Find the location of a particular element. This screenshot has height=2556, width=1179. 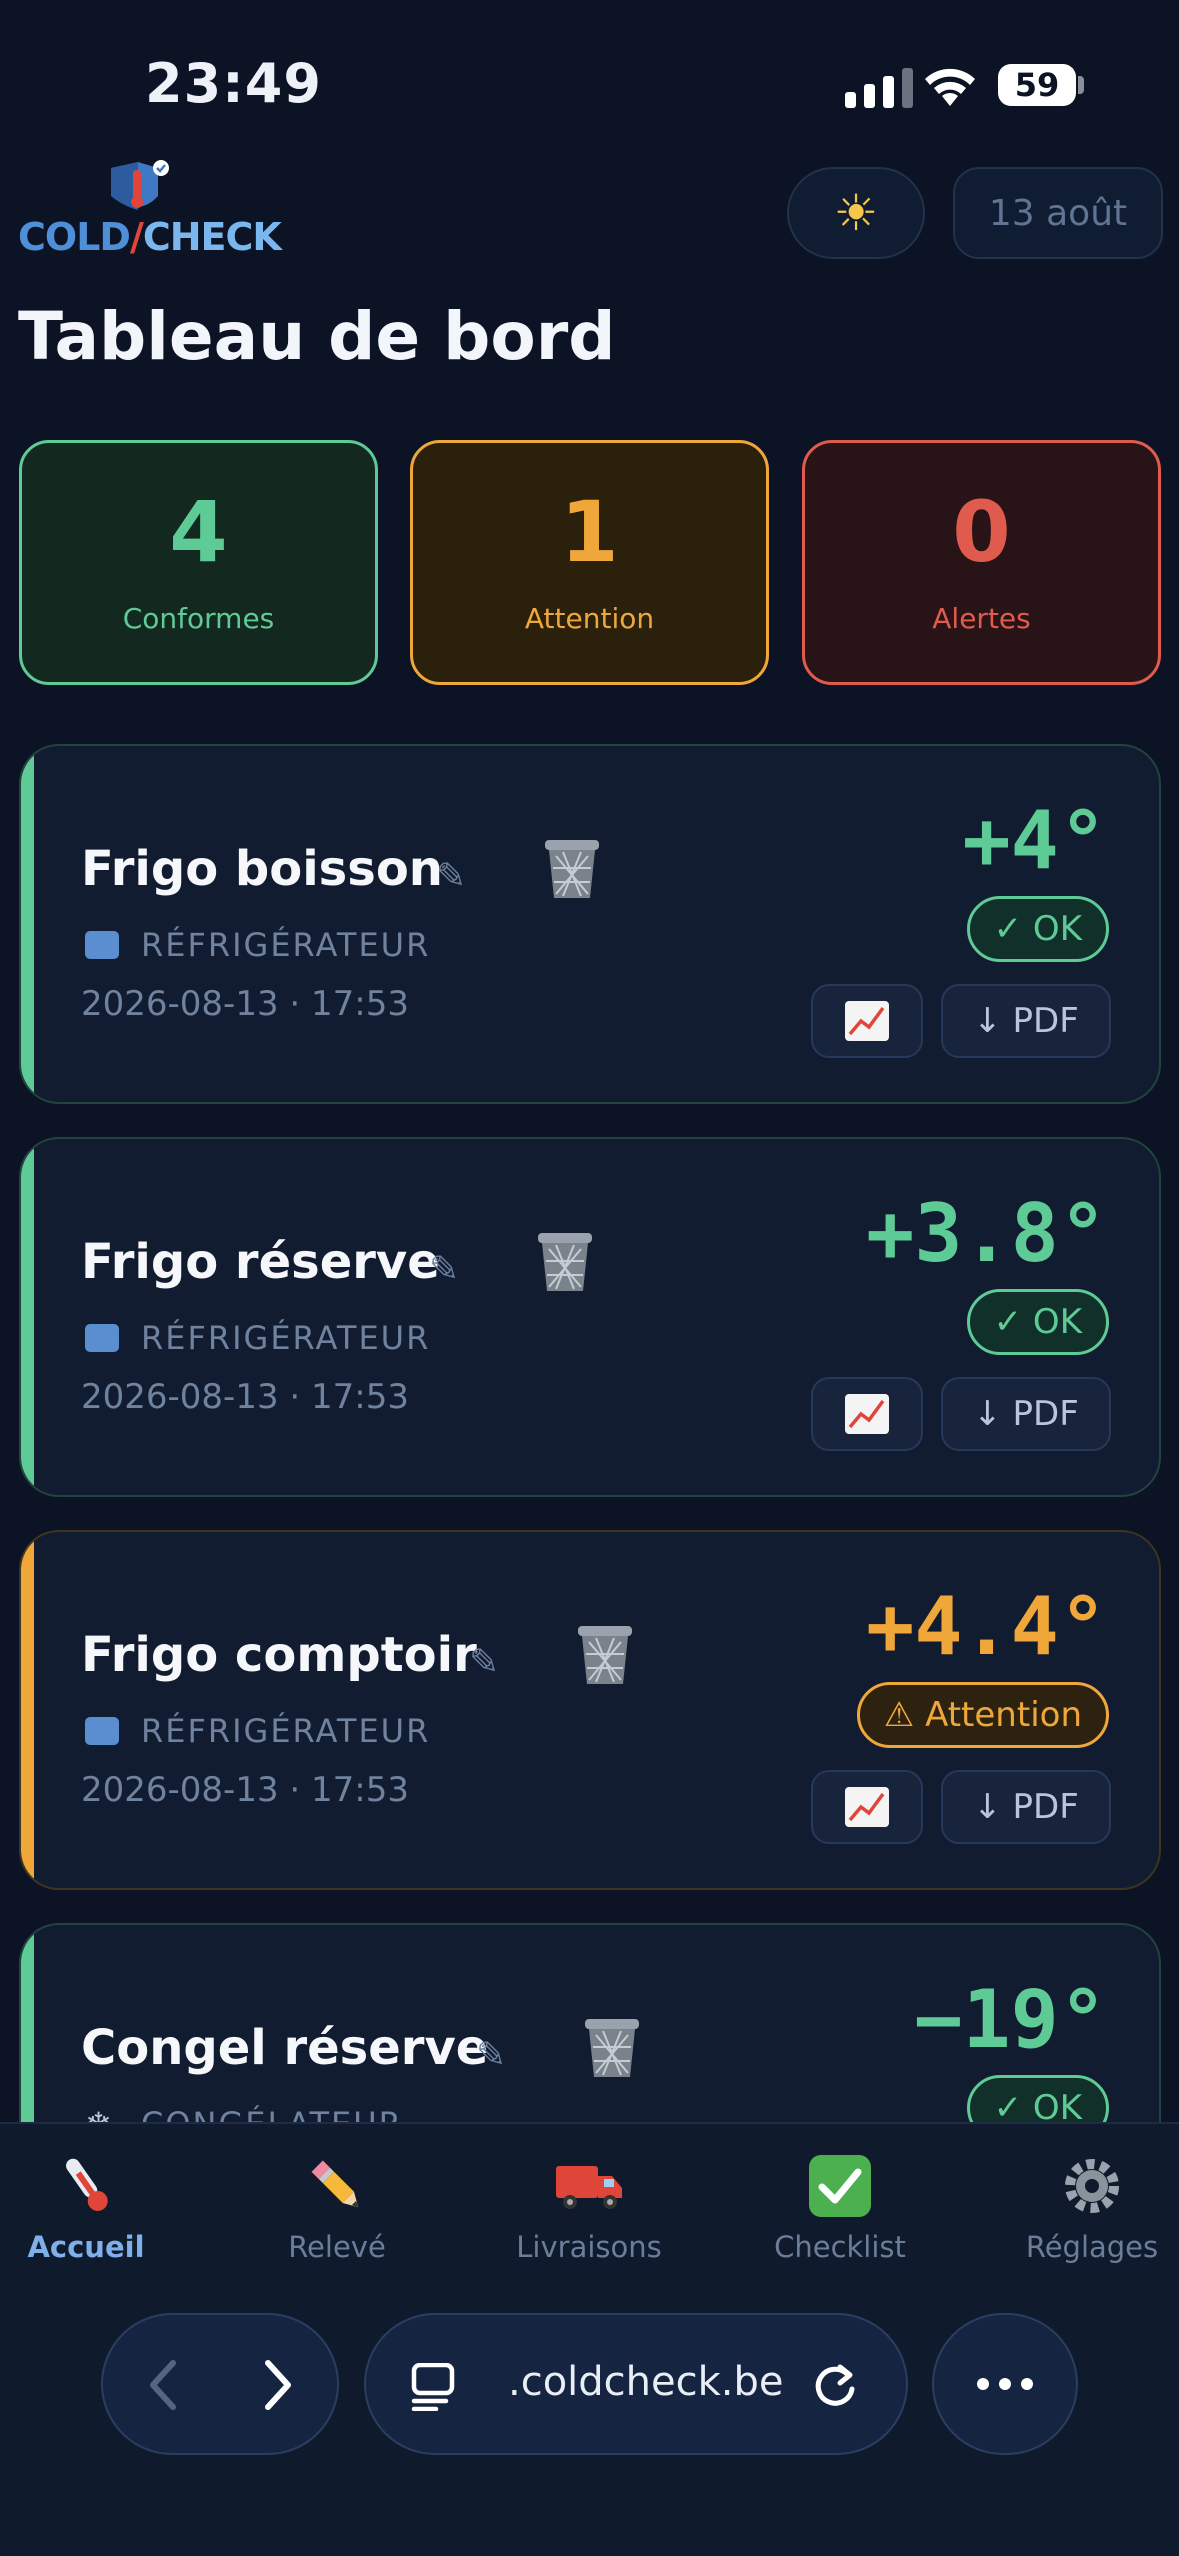

stat-label: Alertes is located at coordinates (981, 618).